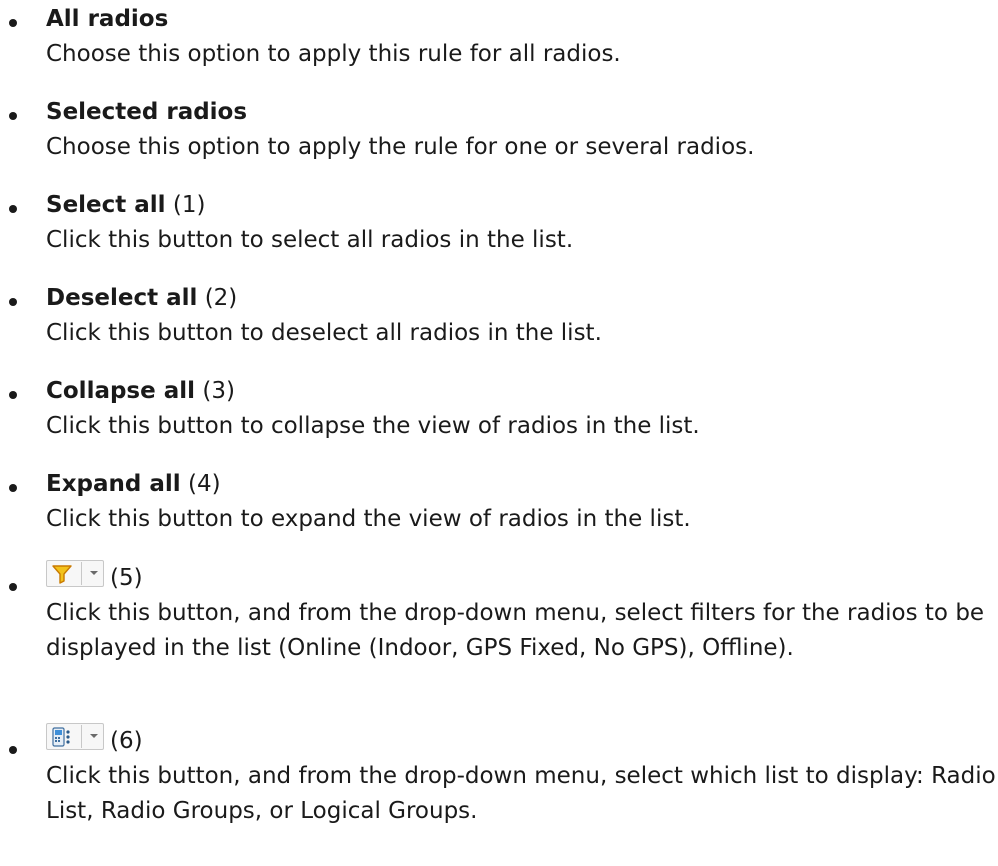  I want to click on item-title: Select all, so click(106, 205).